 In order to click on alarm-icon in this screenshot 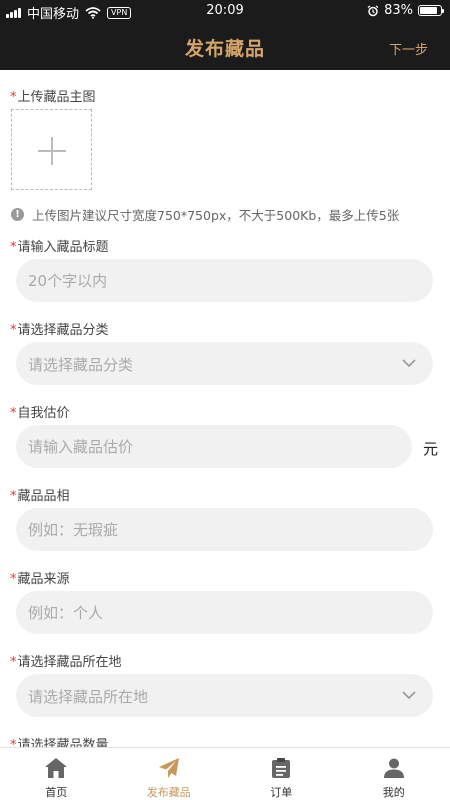, I will do `click(373, 10)`.